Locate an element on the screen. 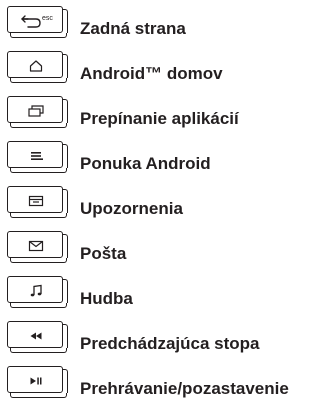 Image resolution: width=320 pixels, height=411 pixels. back-arrow-esc-icon: esc is located at coordinates (36, 20).